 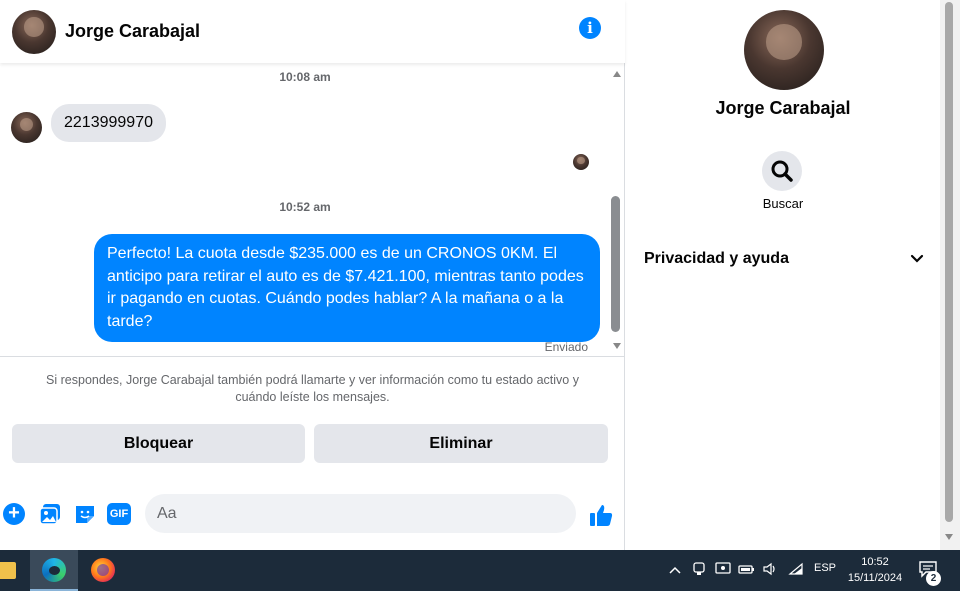 I want to click on message-scrollbar, so click(x=617, y=210).